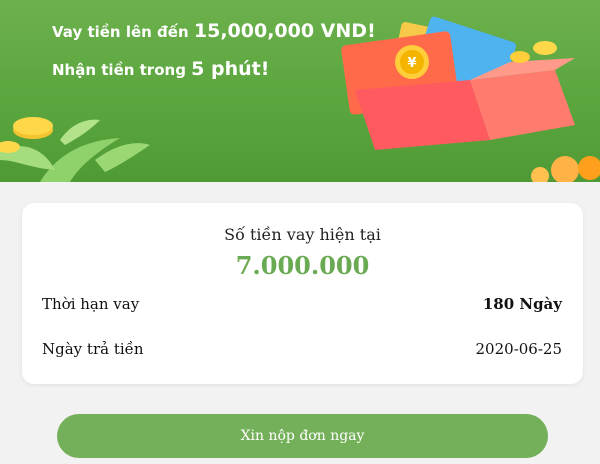 This screenshot has width=600, height=464. I want to click on coin-symbol: ¥, so click(411, 63).